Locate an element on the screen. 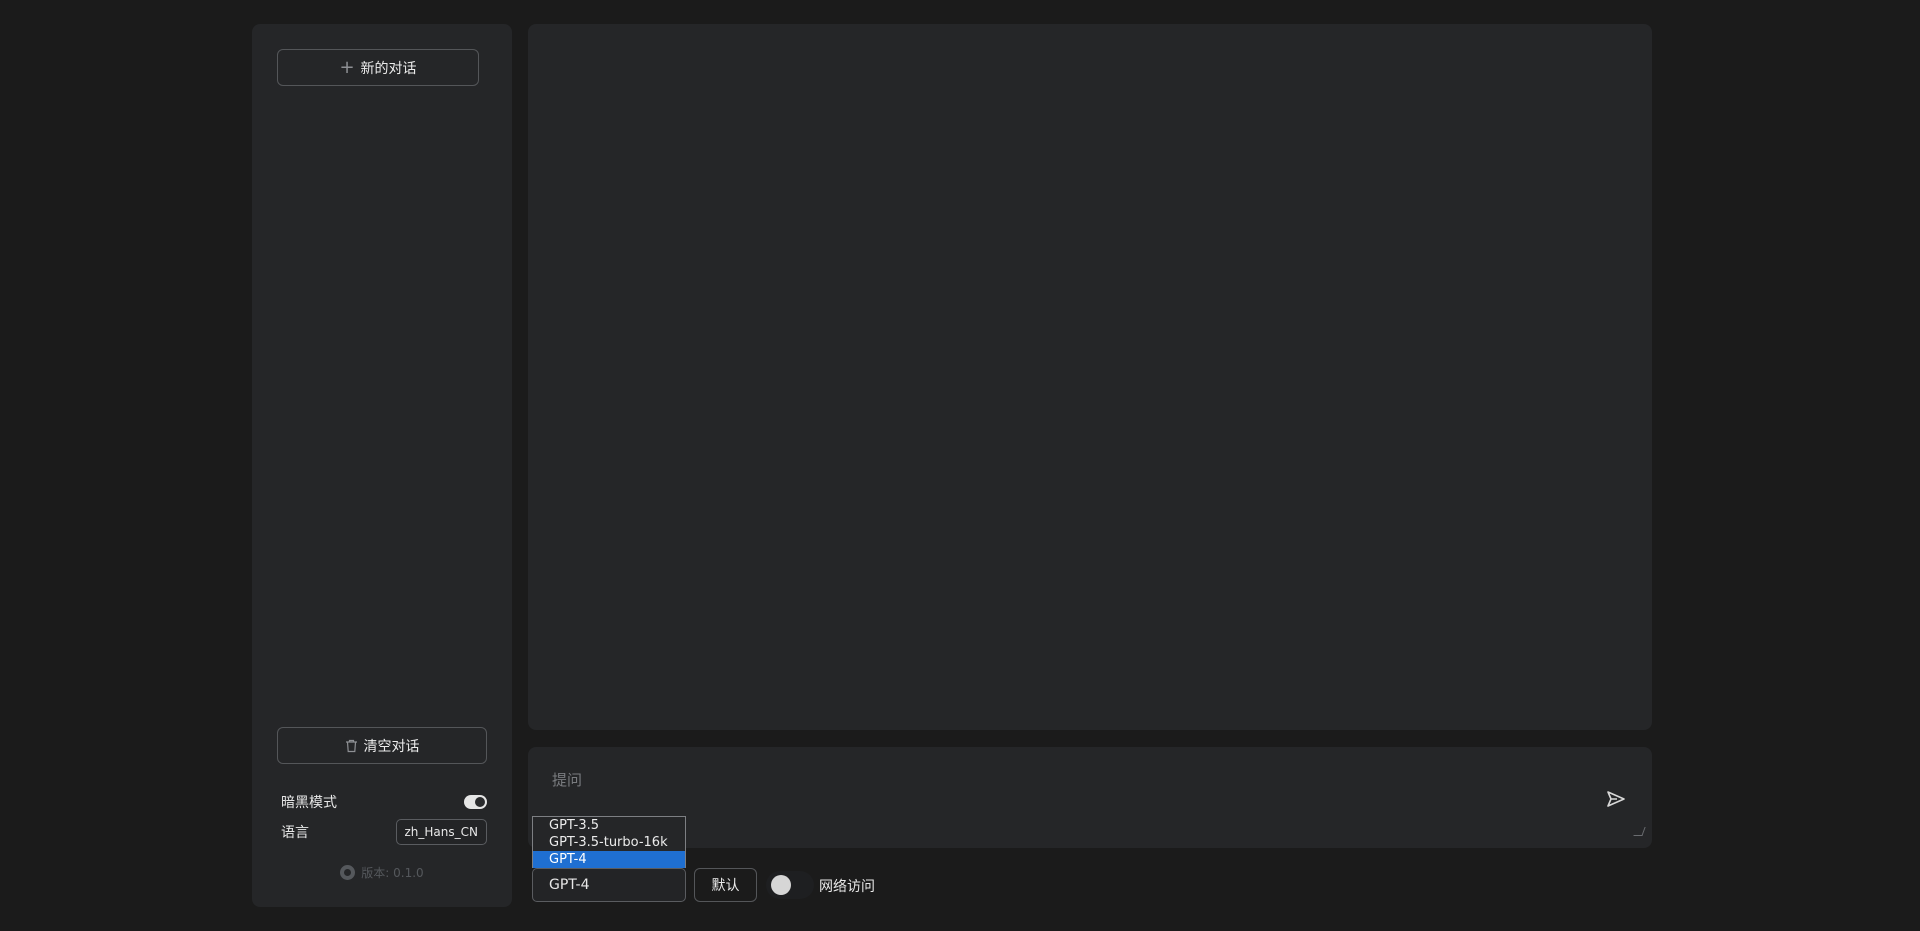 This screenshot has width=1920, height=931. plus-icon: + is located at coordinates (347, 67).